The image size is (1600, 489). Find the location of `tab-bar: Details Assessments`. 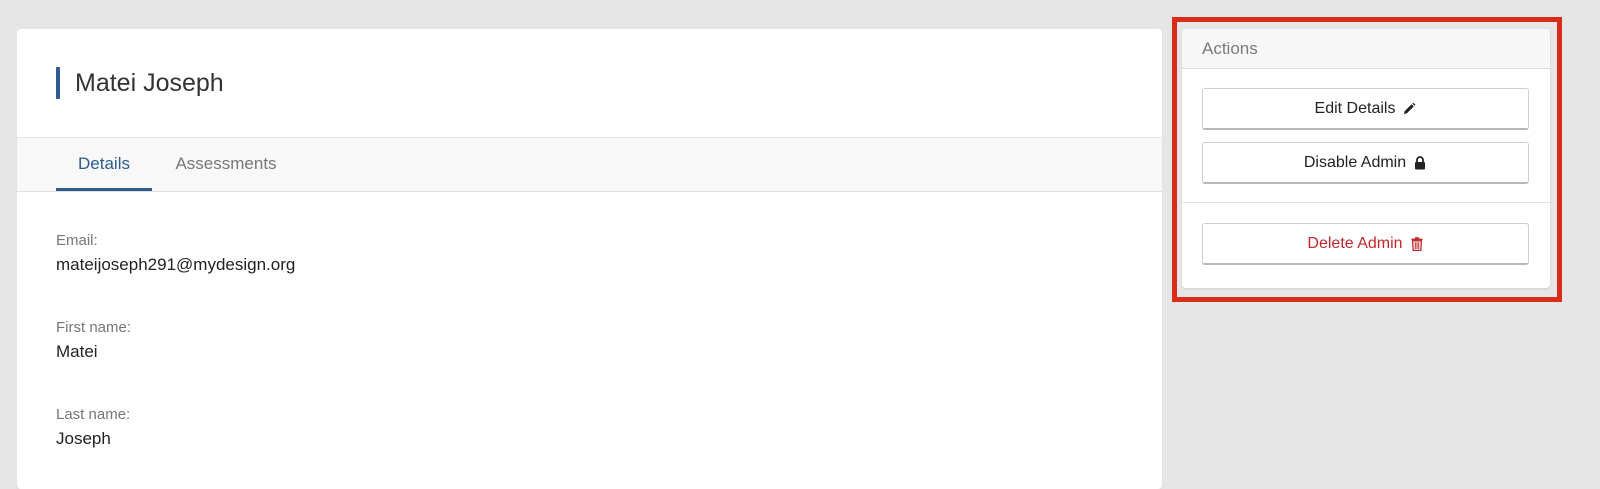

tab-bar: Details Assessments is located at coordinates (589, 165).